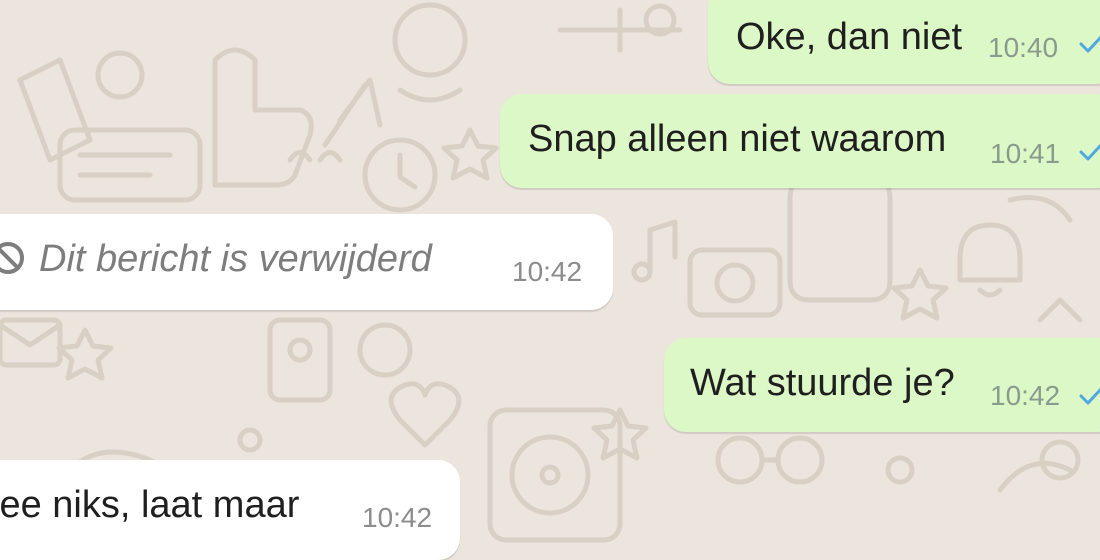 Image resolution: width=1100 pixels, height=560 pixels. What do you see at coordinates (1025, 153) in the screenshot?
I see `message-time: 10:41` at bounding box center [1025, 153].